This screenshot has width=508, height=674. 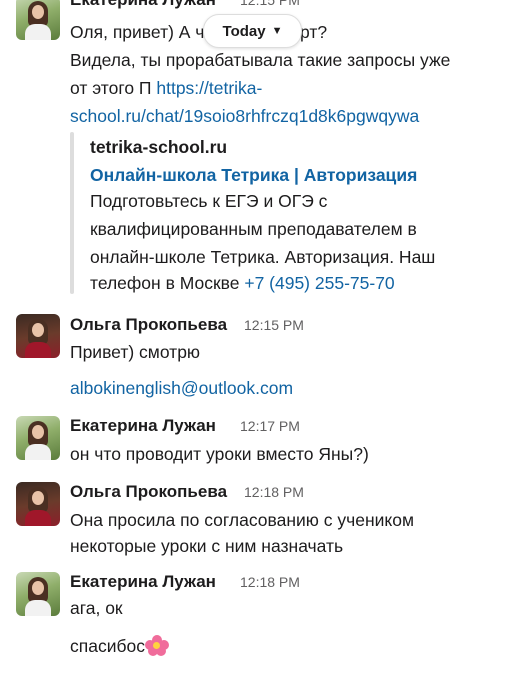 What do you see at coordinates (135, 352) in the screenshot?
I see `message-text: Привет) смотрю` at bounding box center [135, 352].